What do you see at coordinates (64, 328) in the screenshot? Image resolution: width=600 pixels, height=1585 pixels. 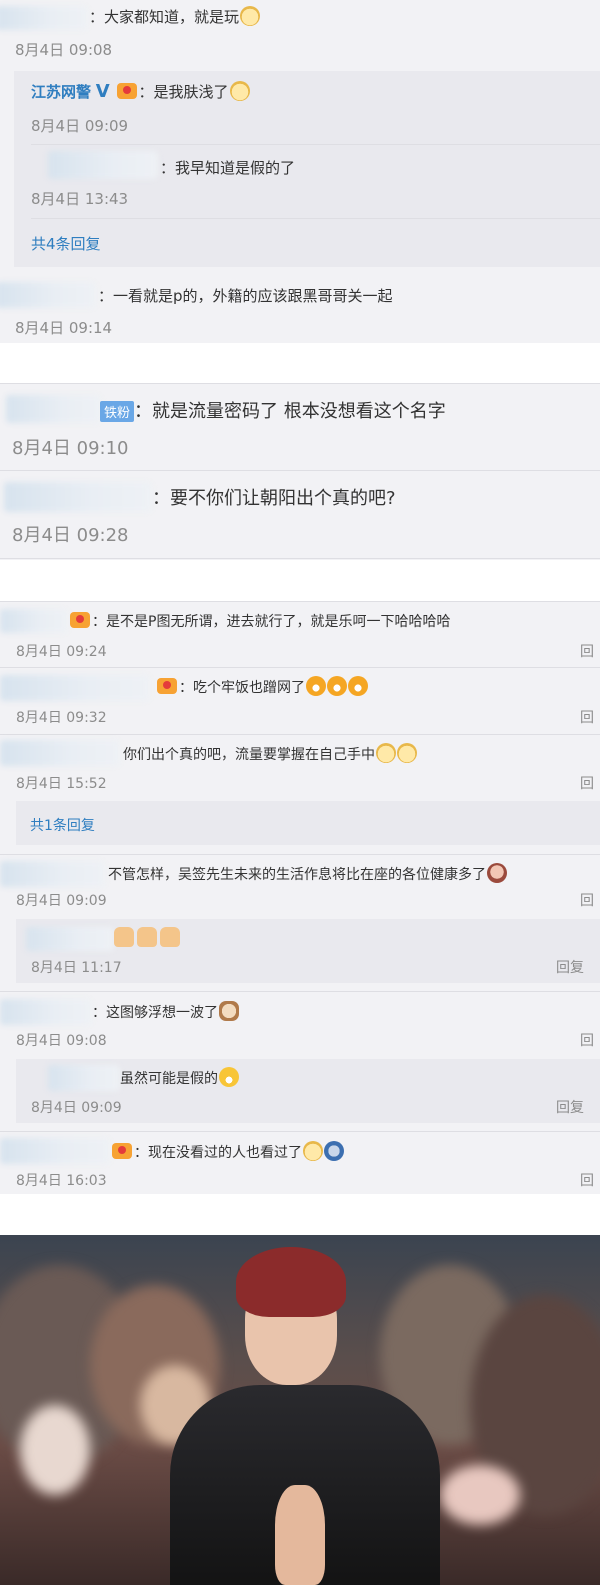 I see `comment-time: 8月4日 09:14` at bounding box center [64, 328].